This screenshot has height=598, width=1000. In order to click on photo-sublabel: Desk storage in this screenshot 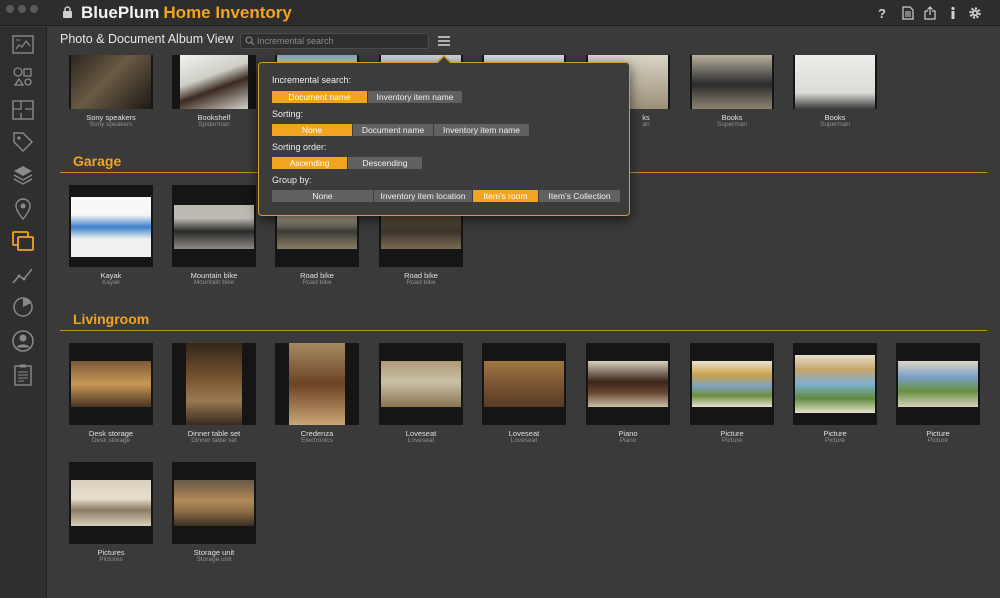, I will do `click(111, 440)`.